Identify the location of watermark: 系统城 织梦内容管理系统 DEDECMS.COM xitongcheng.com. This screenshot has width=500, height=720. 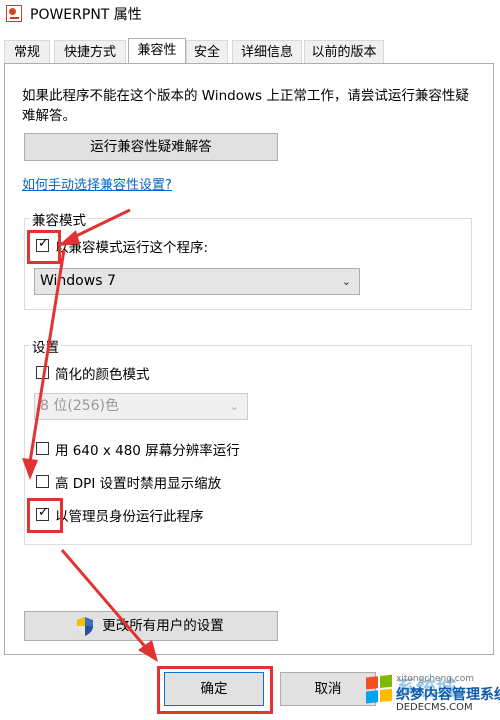
(430, 696).